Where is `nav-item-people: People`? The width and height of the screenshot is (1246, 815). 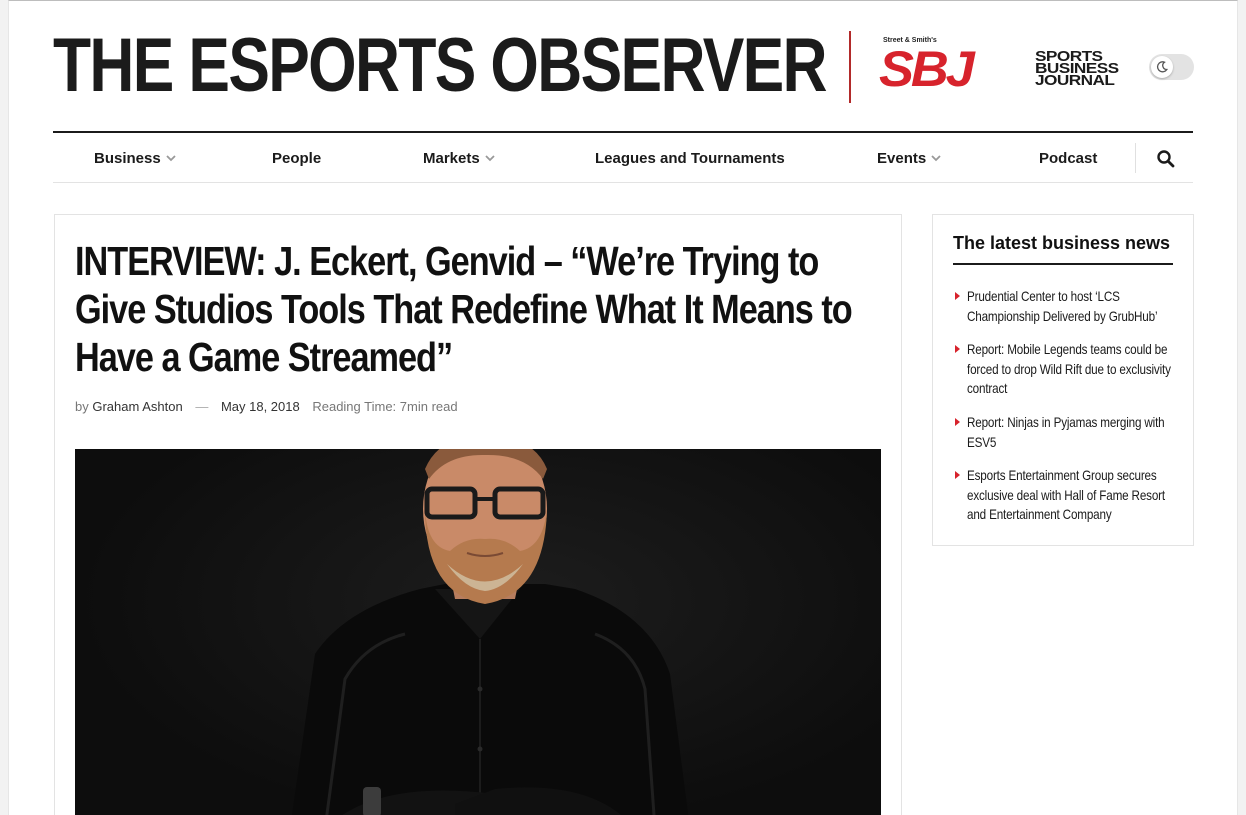 nav-item-people: People is located at coordinates (296, 158).